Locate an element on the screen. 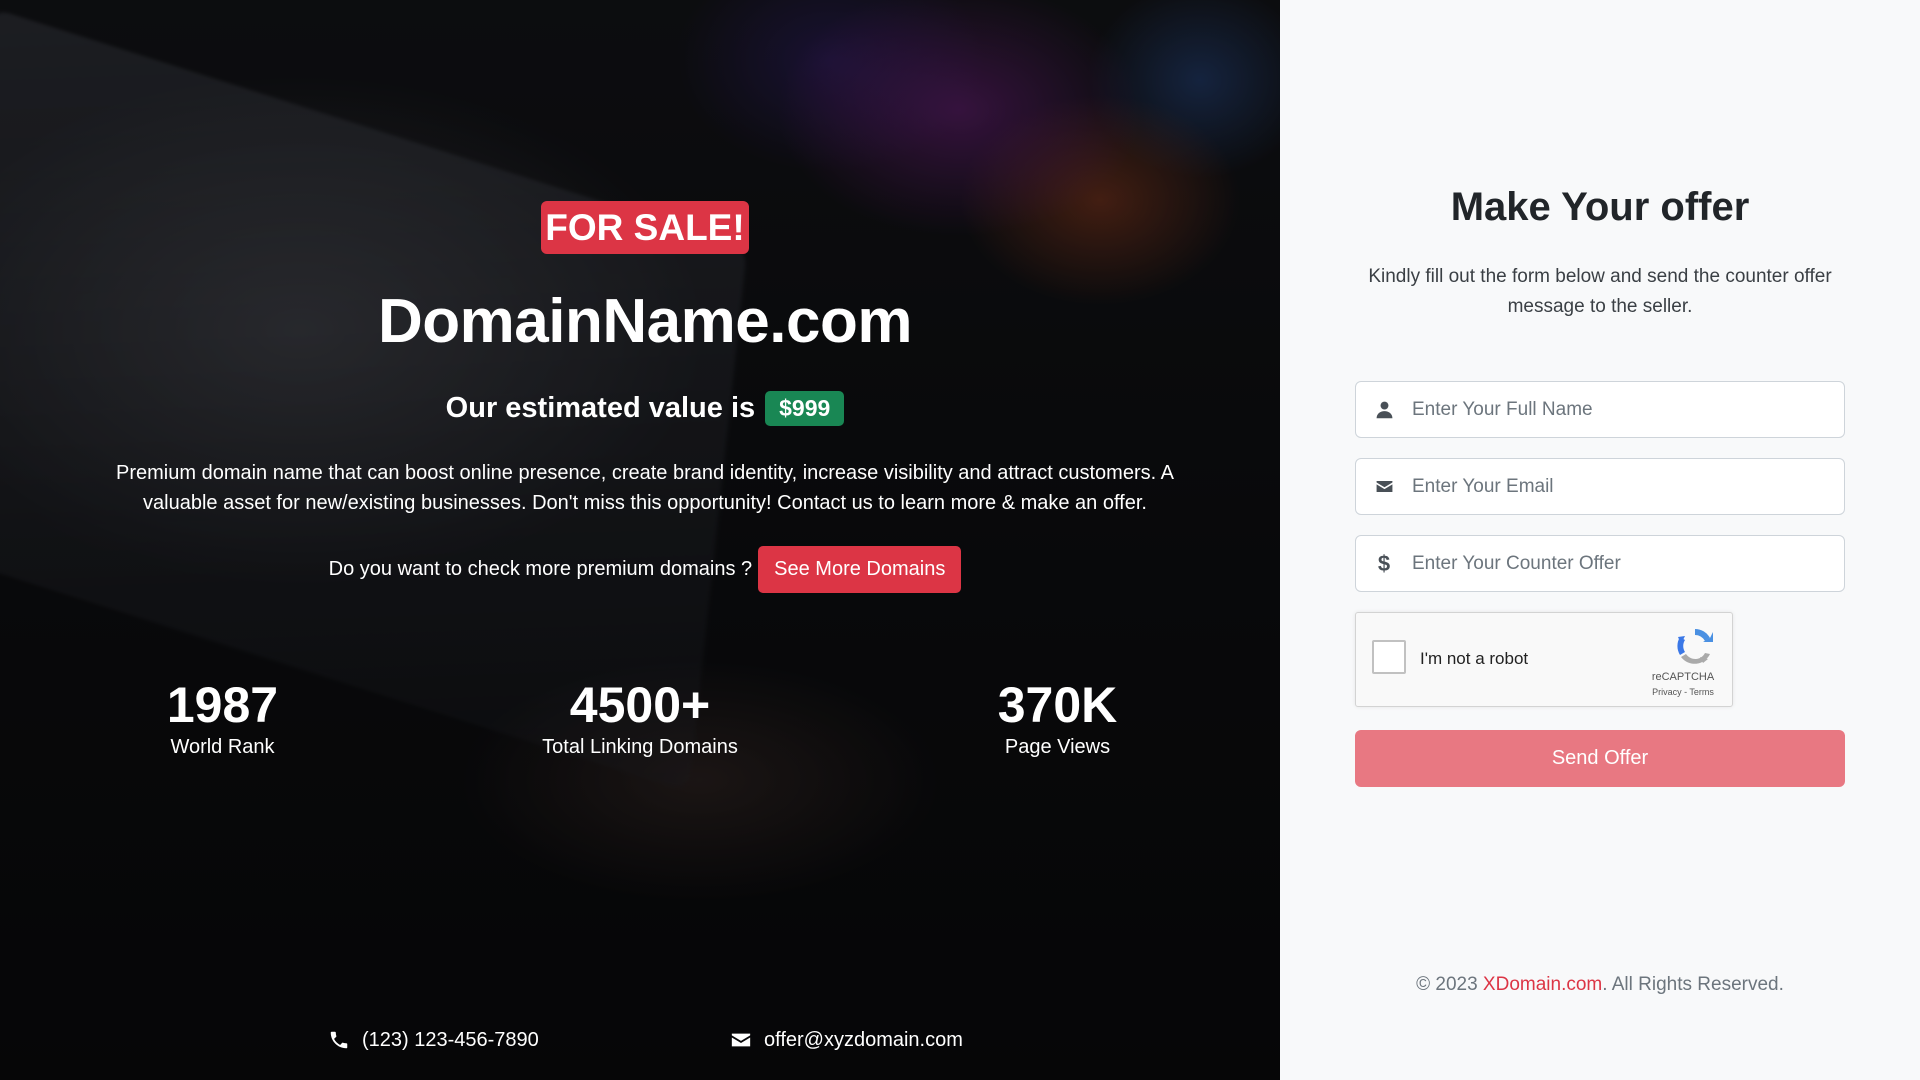  footer-prefix: © 2023 is located at coordinates (1449, 984).